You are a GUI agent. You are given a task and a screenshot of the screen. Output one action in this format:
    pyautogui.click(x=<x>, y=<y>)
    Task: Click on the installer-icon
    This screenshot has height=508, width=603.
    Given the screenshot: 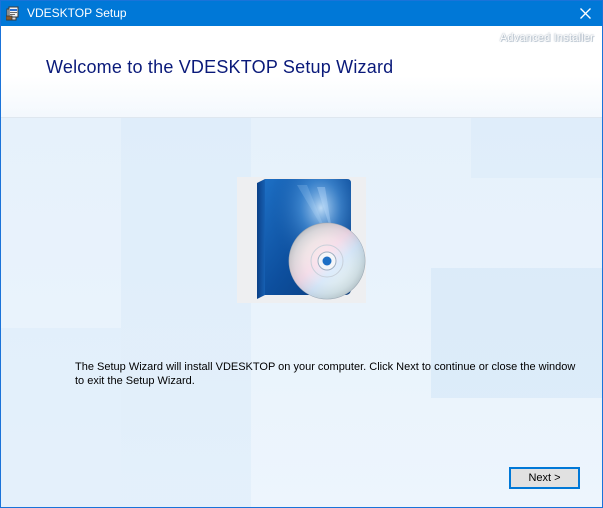 What is the action you would take?
    pyautogui.click(x=12, y=13)
    